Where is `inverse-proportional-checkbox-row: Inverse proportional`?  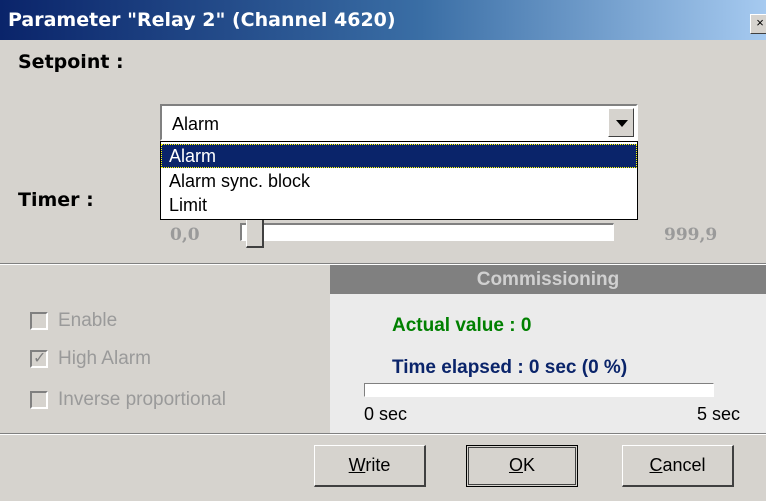 inverse-proportional-checkbox-row: Inverse proportional is located at coordinates (128, 400).